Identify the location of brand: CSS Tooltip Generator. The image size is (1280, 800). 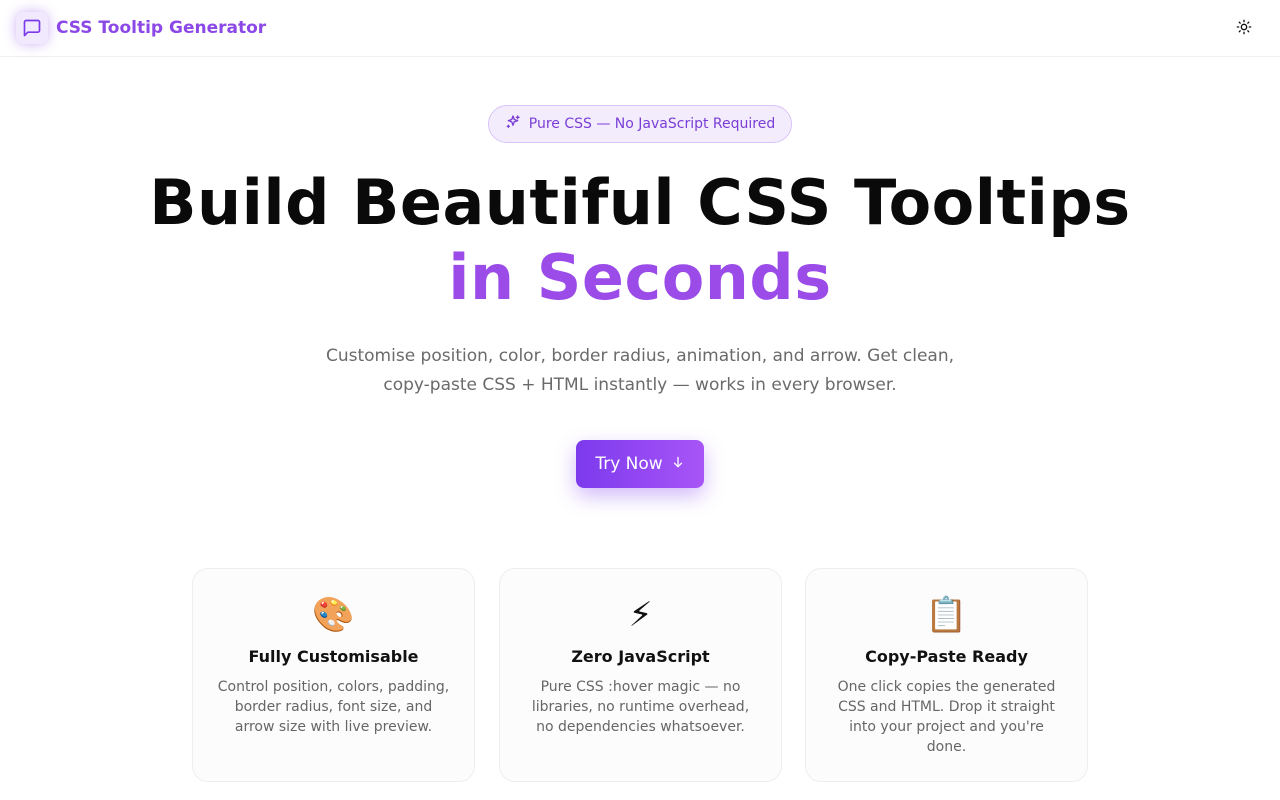
(141, 28).